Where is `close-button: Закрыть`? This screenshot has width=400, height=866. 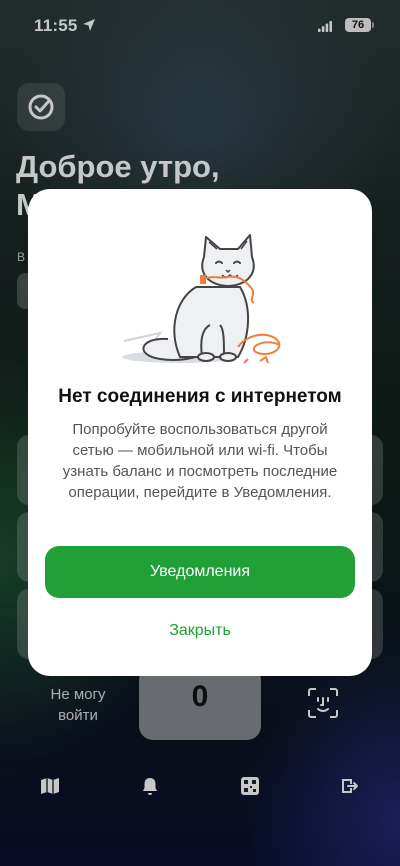
close-button: Закрыть is located at coordinates (200, 631).